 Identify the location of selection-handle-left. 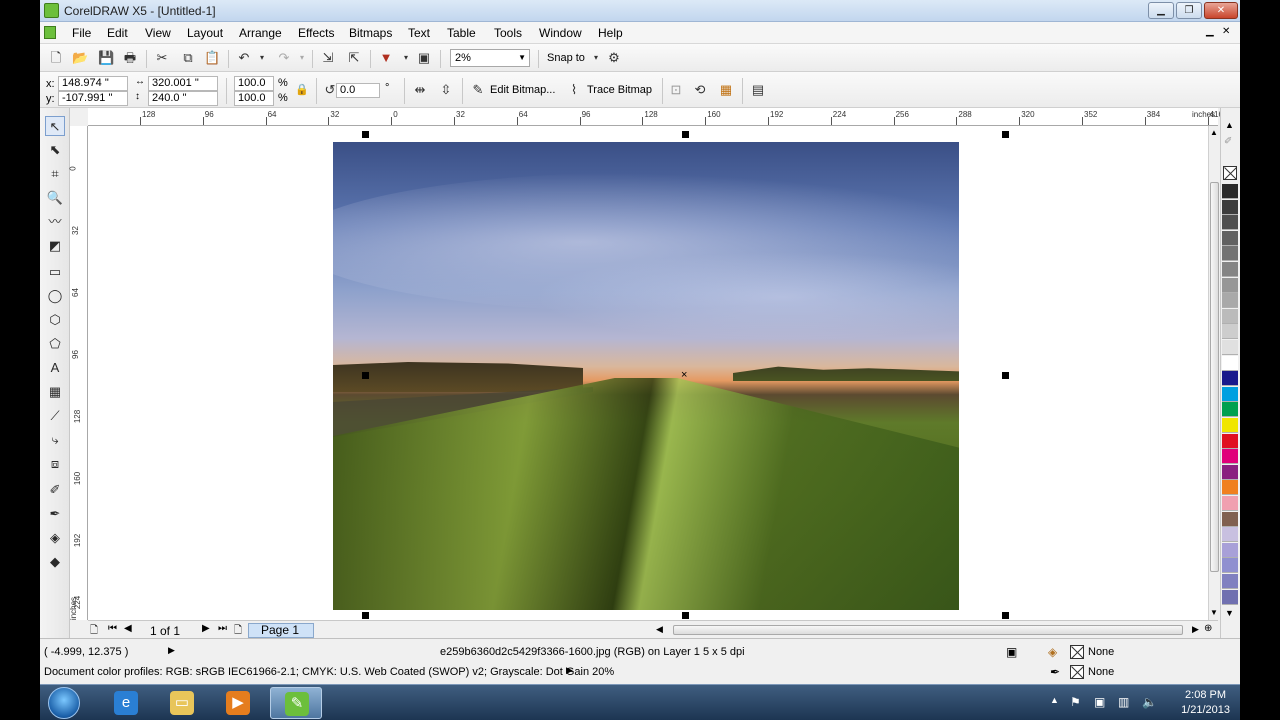
(365, 375).